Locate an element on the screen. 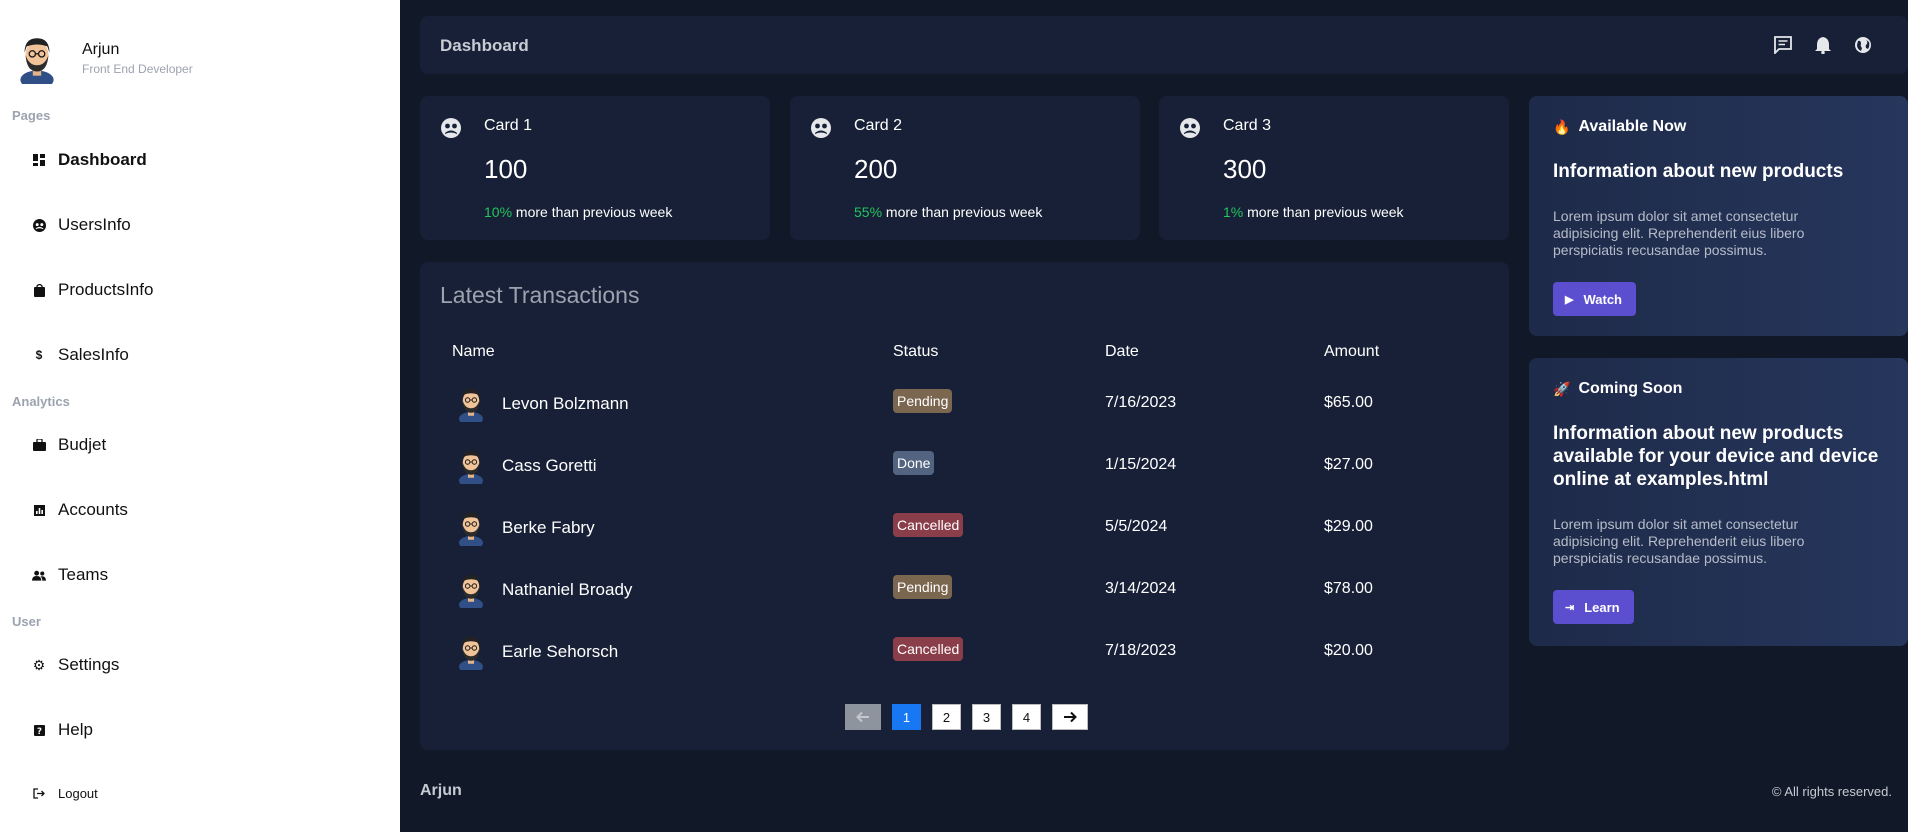 The height and width of the screenshot is (832, 1908). next-page-button is located at coordinates (1070, 717).